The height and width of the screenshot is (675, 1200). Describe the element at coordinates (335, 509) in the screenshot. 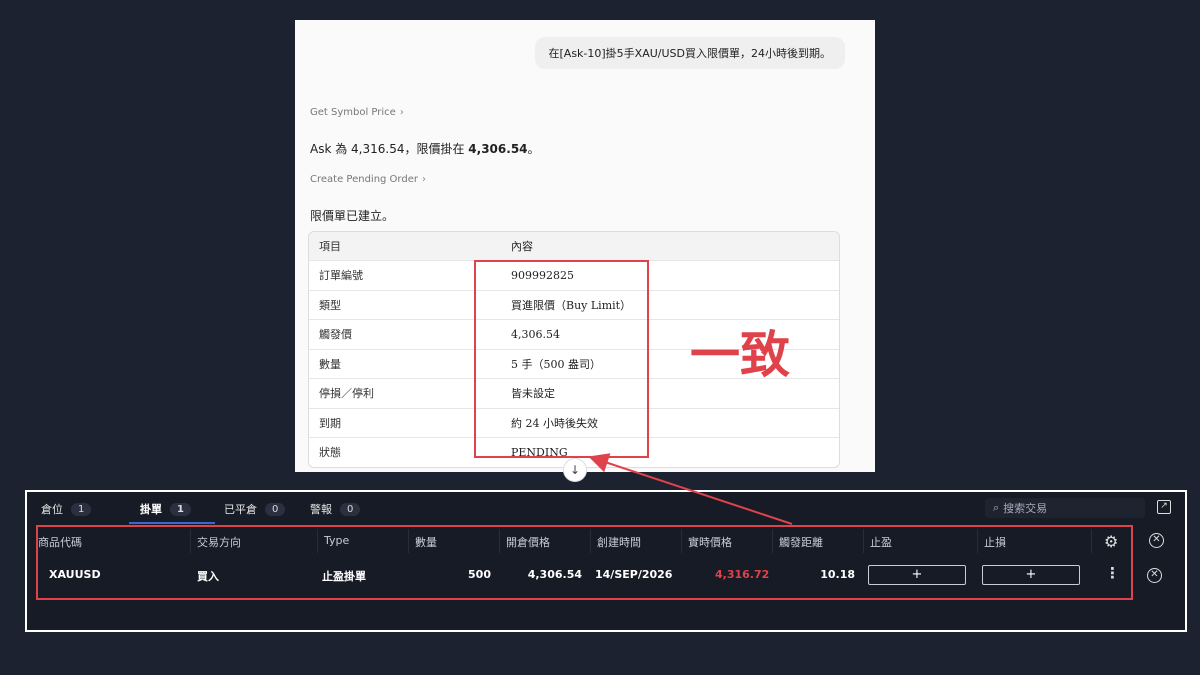

I see `tab-alerts: 警報 0` at that location.